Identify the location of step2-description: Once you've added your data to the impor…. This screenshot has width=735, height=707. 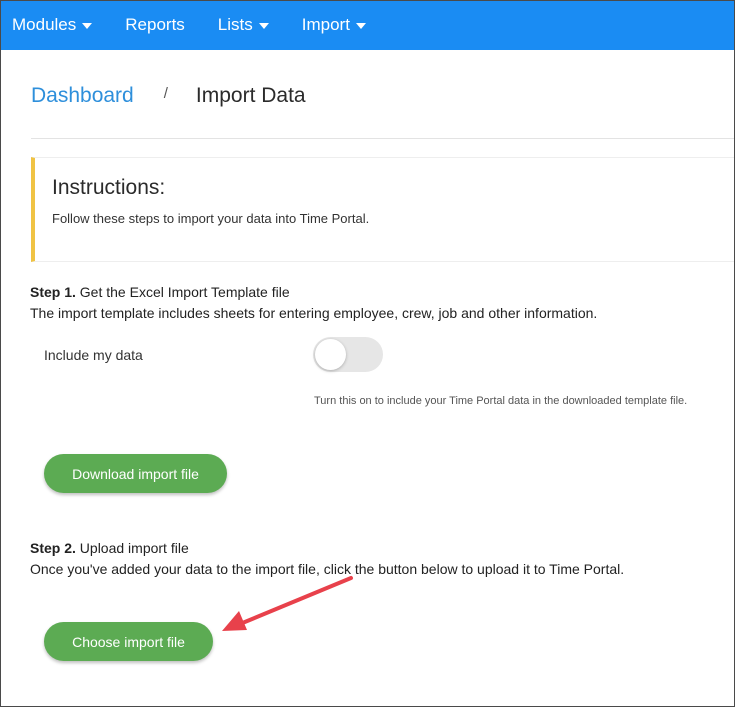
(327, 569).